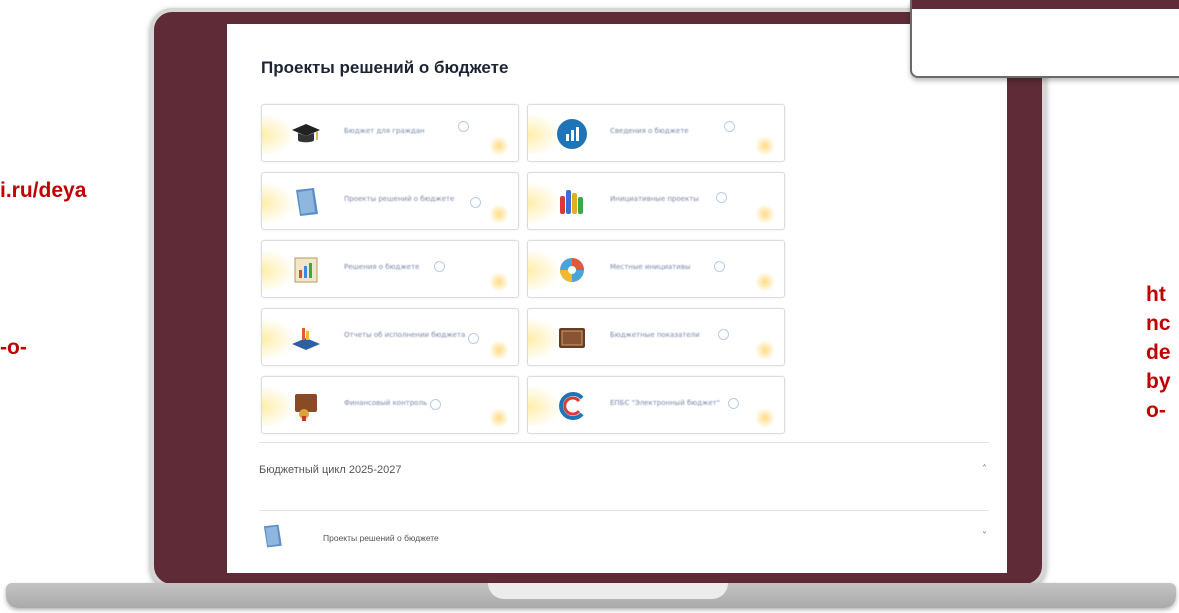 The width and height of the screenshot is (1179, 613). I want to click on report-chart-icon, so click(306, 270).